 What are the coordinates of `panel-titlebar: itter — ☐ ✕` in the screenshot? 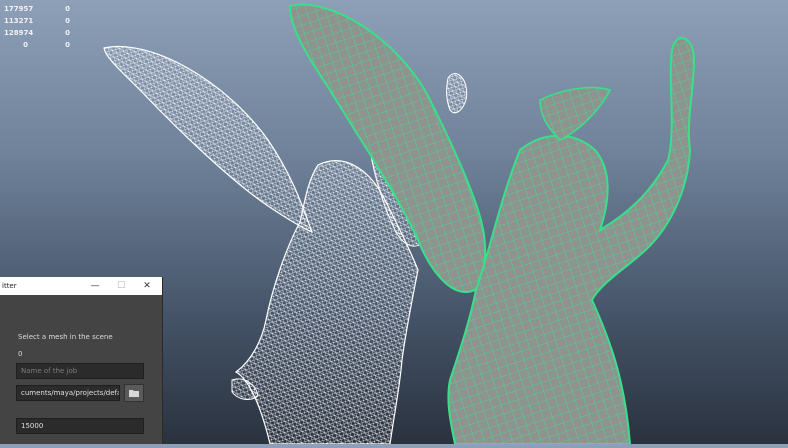 It's located at (81, 286).